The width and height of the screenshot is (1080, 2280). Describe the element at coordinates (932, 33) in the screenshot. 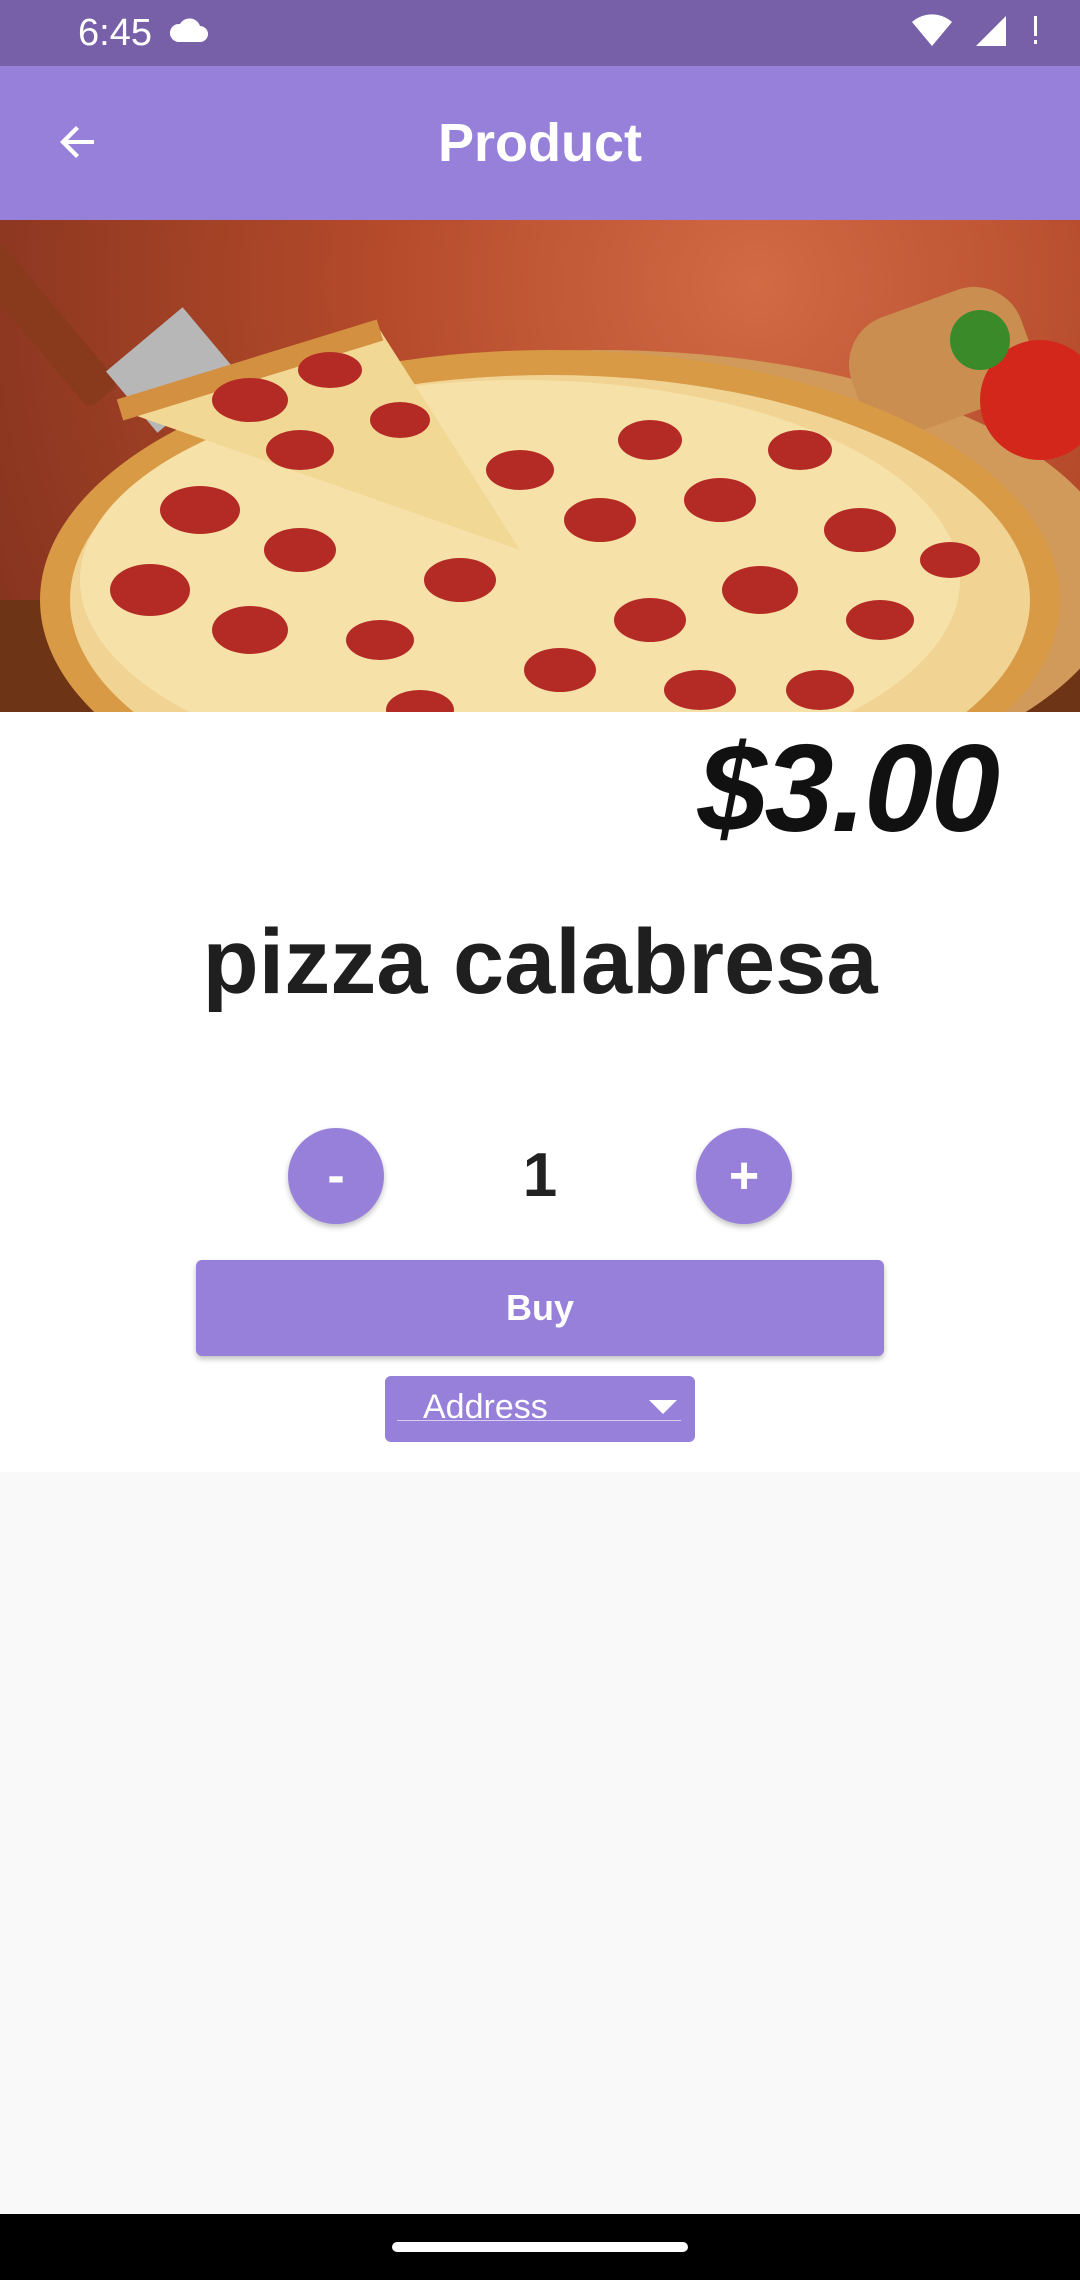

I see `wifi-icon` at that location.